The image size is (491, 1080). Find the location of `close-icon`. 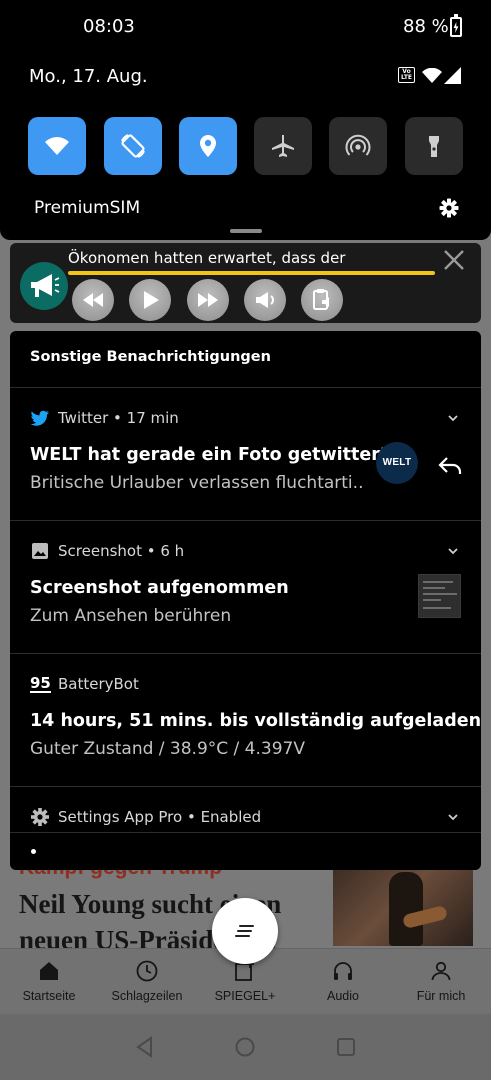

close-icon is located at coordinates (454, 260).